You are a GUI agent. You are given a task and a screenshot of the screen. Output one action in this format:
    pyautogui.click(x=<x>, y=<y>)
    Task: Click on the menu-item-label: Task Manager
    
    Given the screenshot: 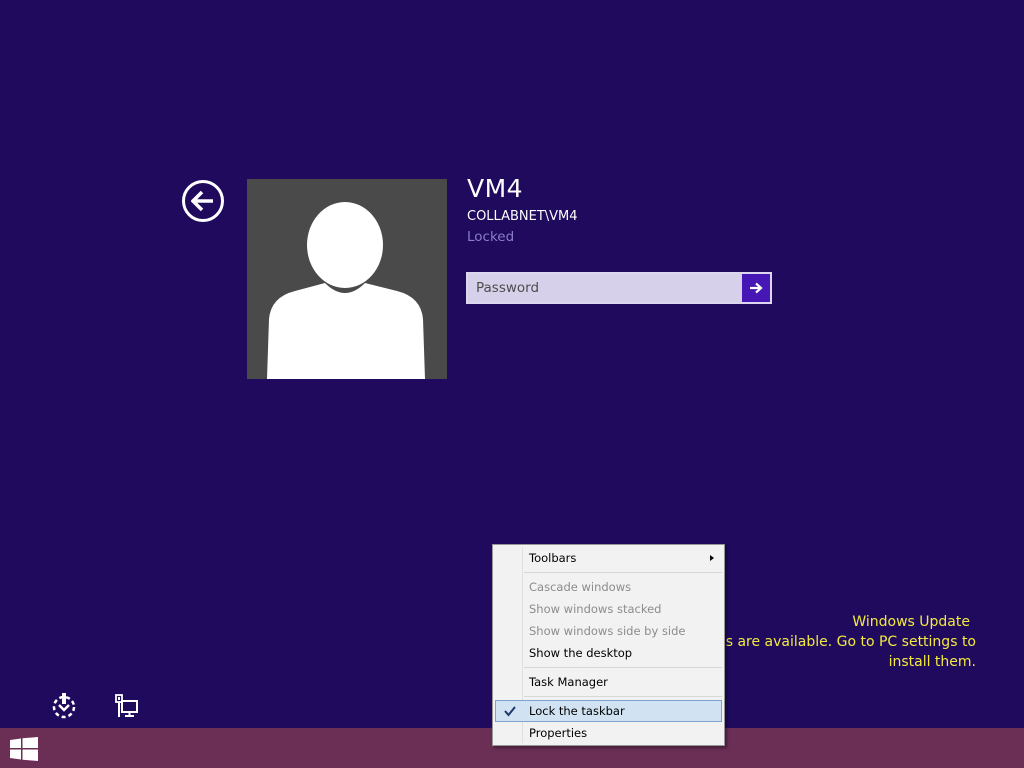 What is the action you would take?
    pyautogui.click(x=568, y=682)
    